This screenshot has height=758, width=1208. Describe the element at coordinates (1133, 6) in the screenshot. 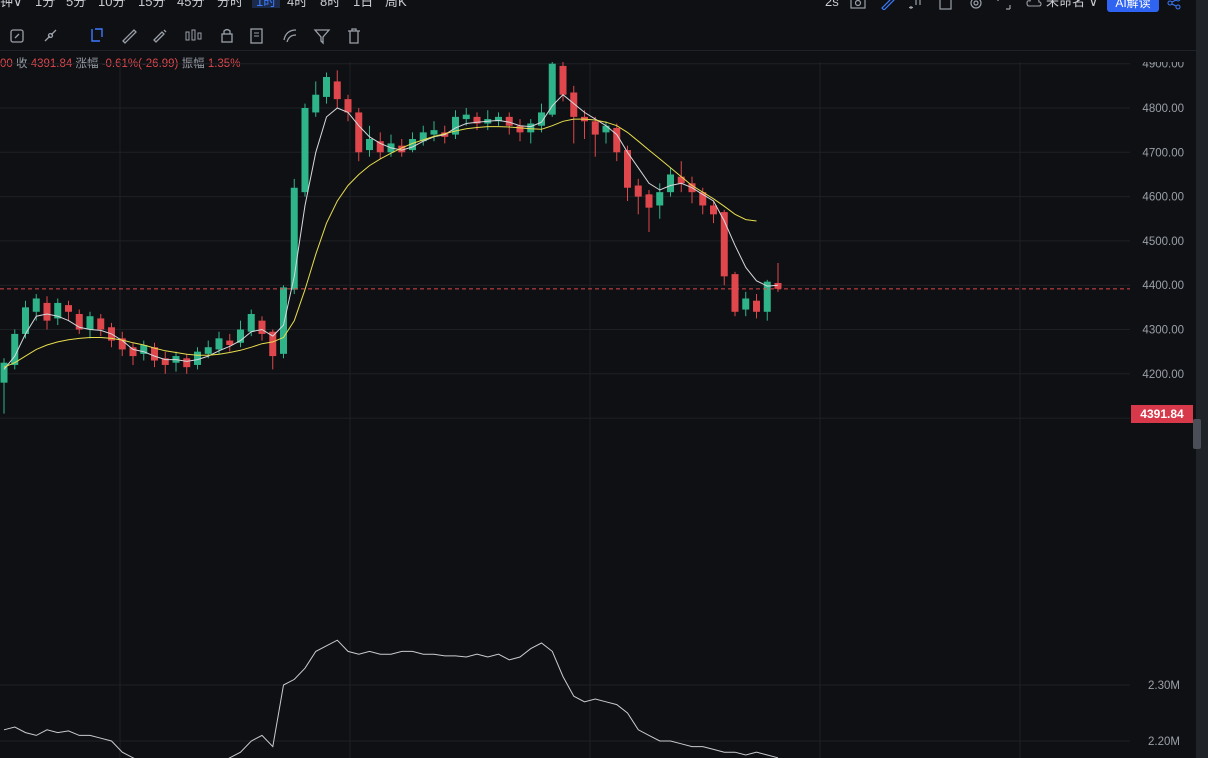

I see `ai-interpret-button: AI解读` at that location.